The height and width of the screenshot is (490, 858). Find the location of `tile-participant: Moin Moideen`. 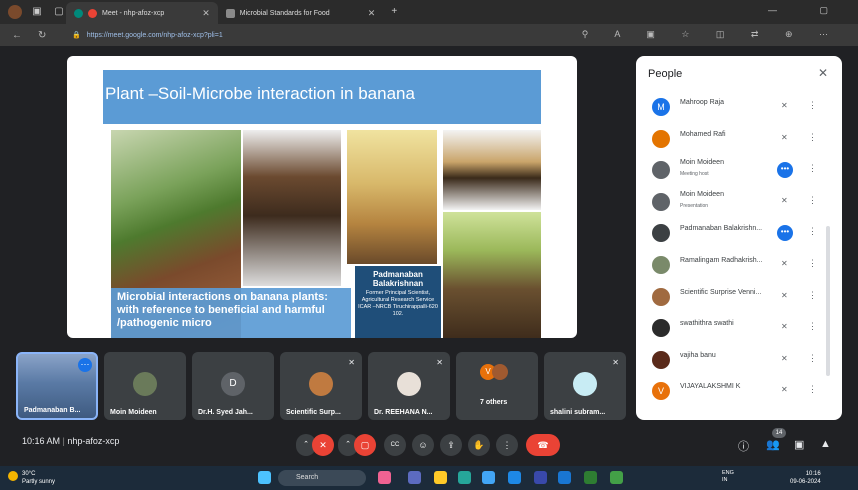

tile-participant: Moin Moideen is located at coordinates (145, 386).